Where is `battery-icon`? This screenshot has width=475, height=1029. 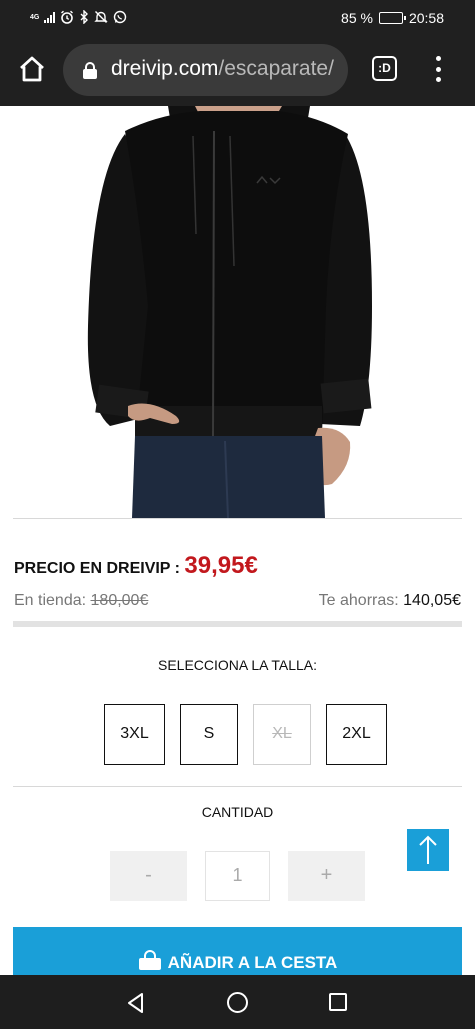 battery-icon is located at coordinates (392, 18).